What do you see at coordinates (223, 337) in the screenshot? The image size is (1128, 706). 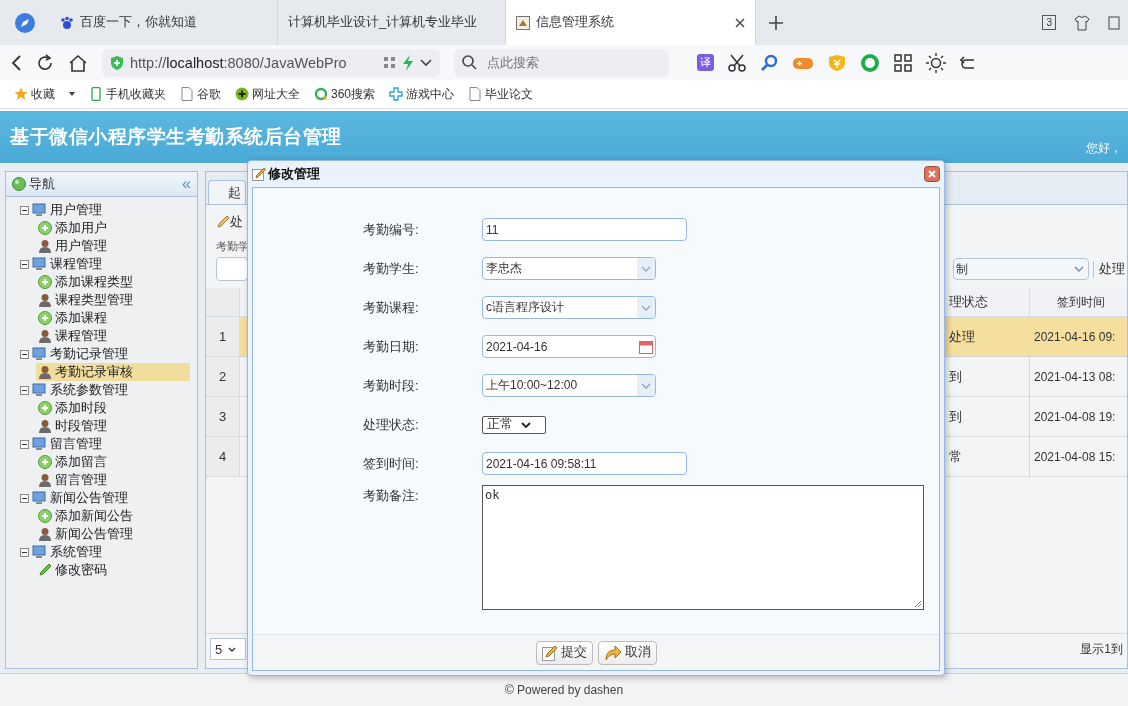 I see `row-number: 1` at bounding box center [223, 337].